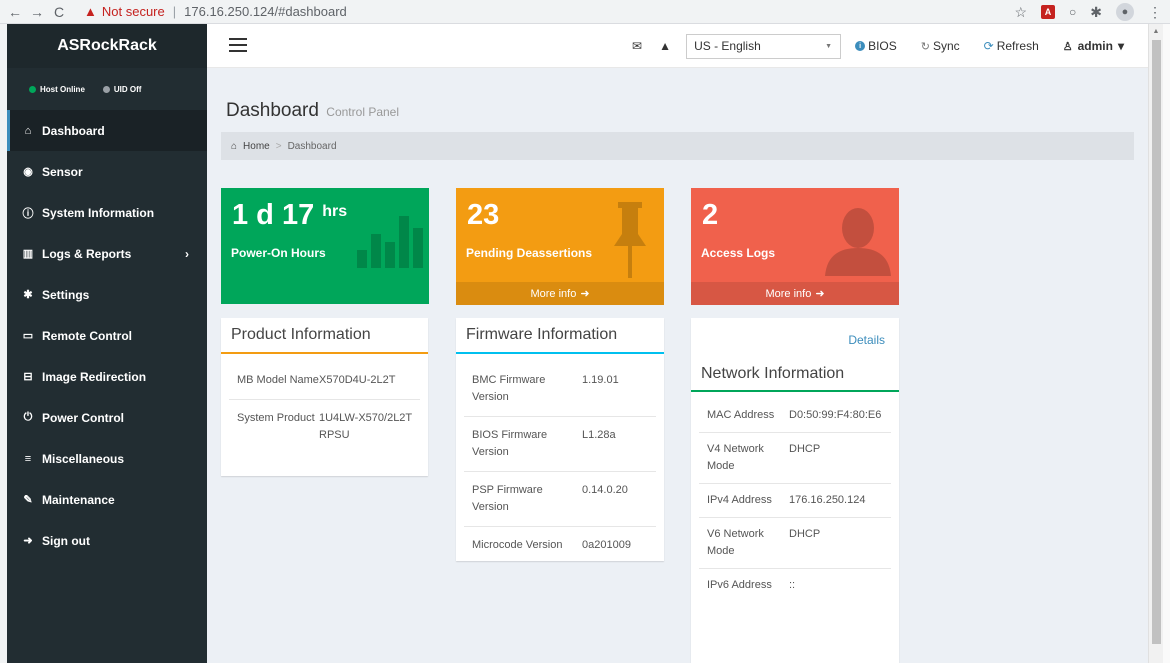  What do you see at coordinates (107, 212) in the screenshot?
I see `sidebar-item-system-information: ⓘ System Information` at bounding box center [107, 212].